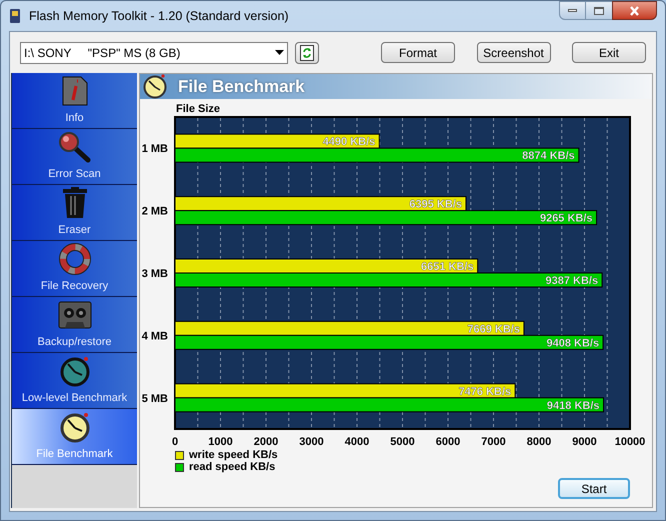  I want to click on data-label: 7476 KB/s, so click(485, 392).